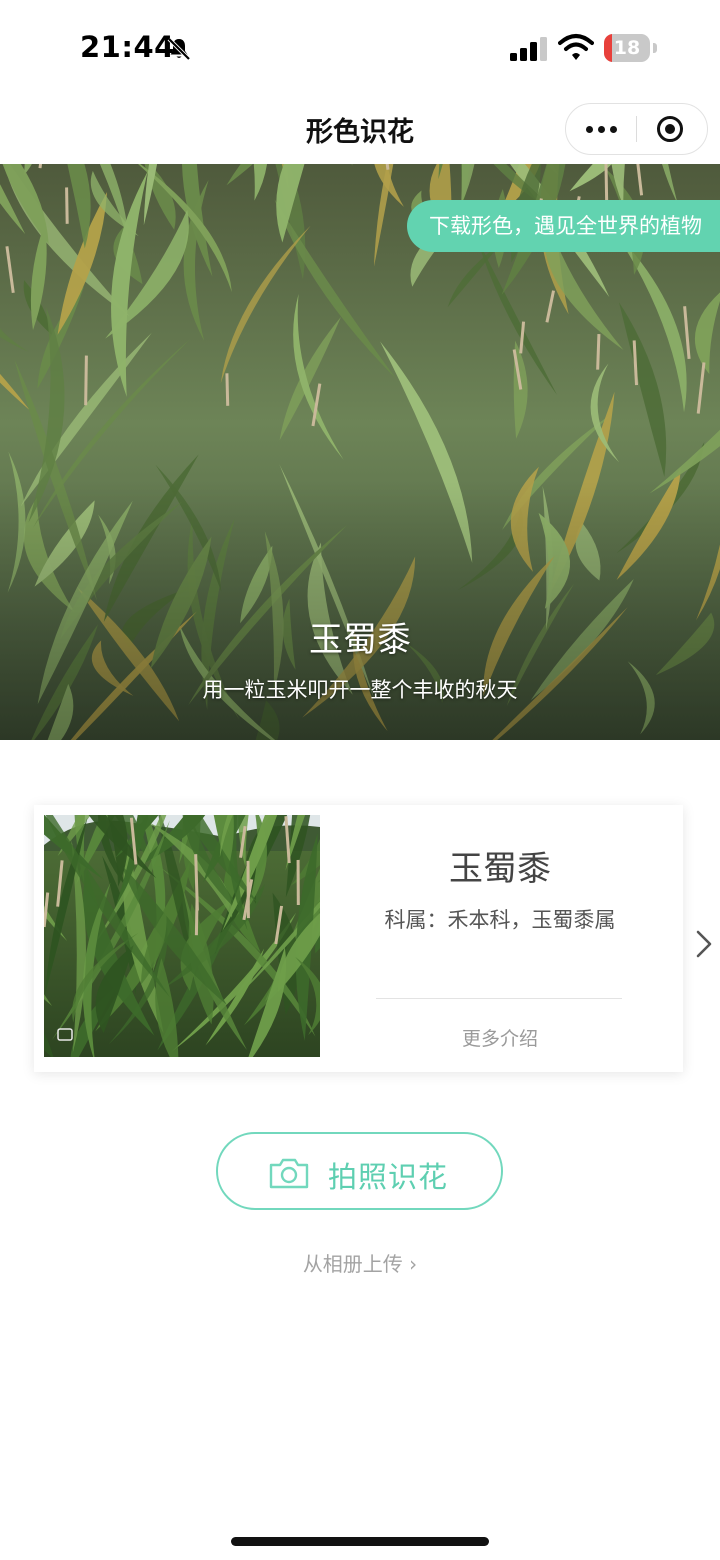 The height and width of the screenshot is (1560, 720). What do you see at coordinates (563, 226) in the screenshot?
I see `download-banner: 下载形色，遇见全世界的植物` at bounding box center [563, 226].